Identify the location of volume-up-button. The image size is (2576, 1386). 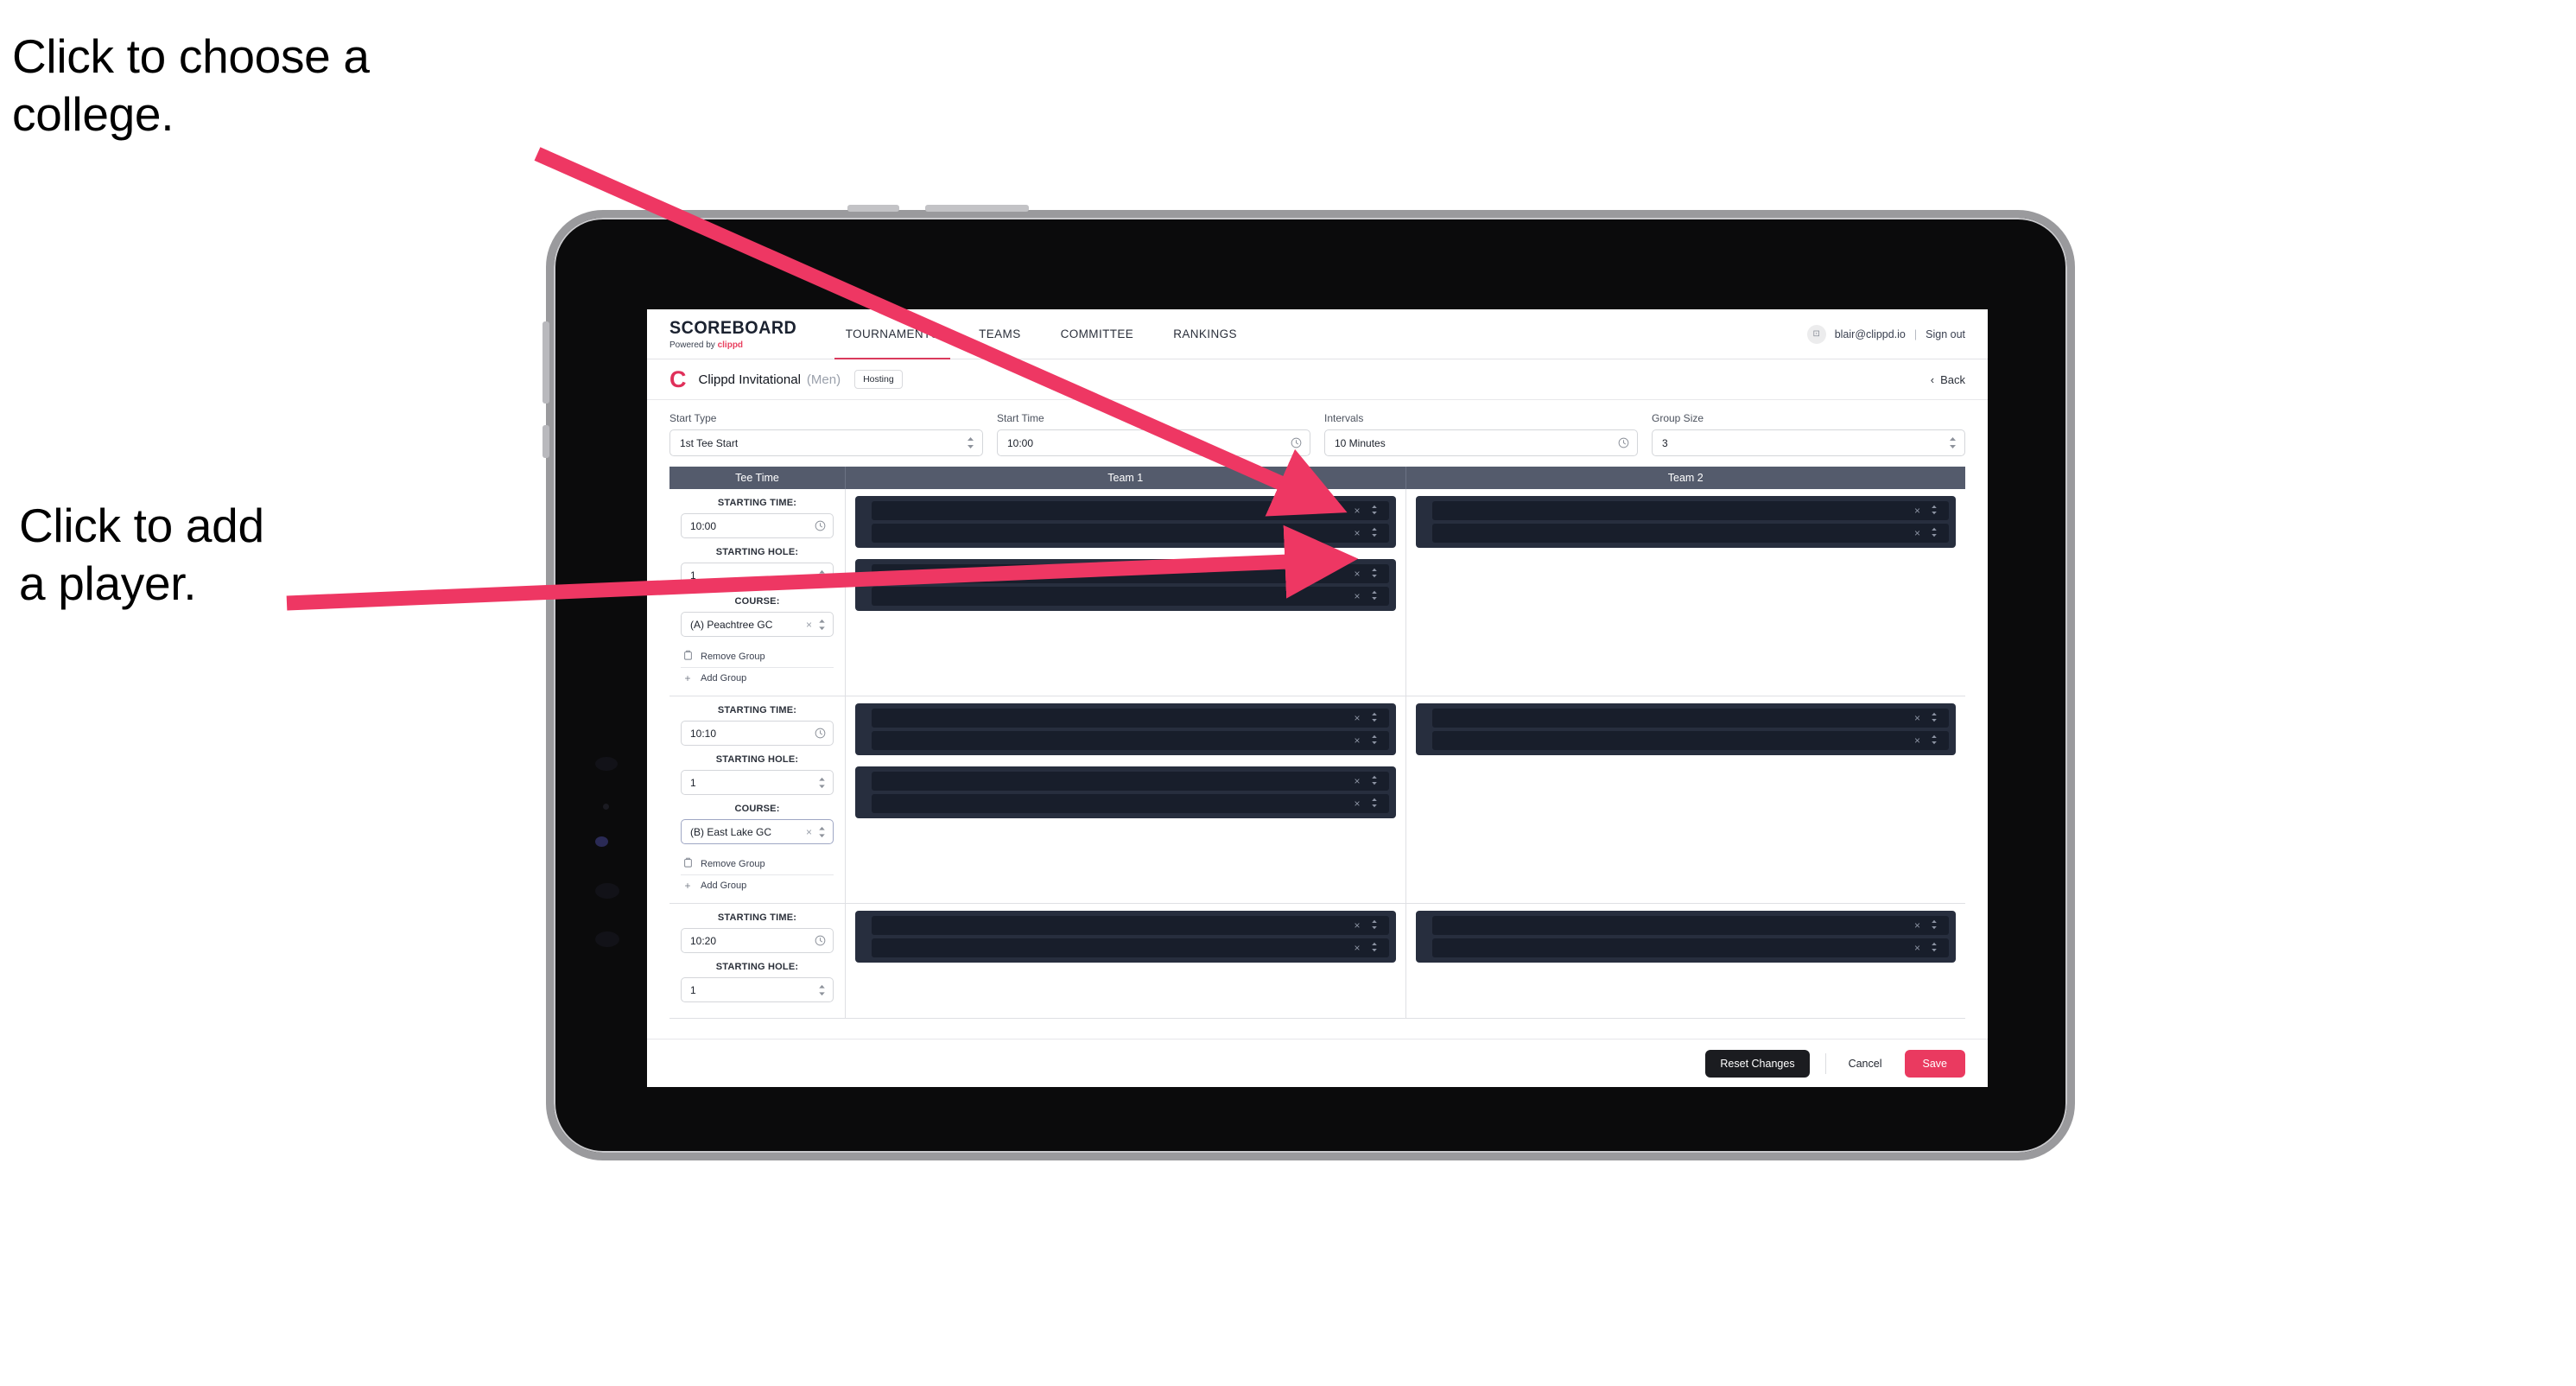
(545, 362).